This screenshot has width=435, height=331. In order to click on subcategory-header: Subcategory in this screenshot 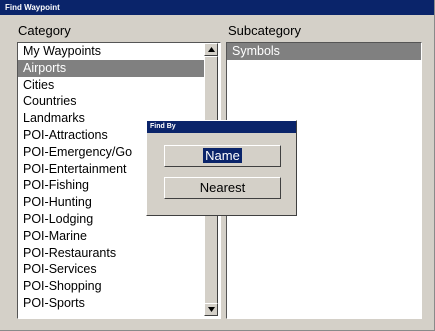, I will do `click(264, 30)`.